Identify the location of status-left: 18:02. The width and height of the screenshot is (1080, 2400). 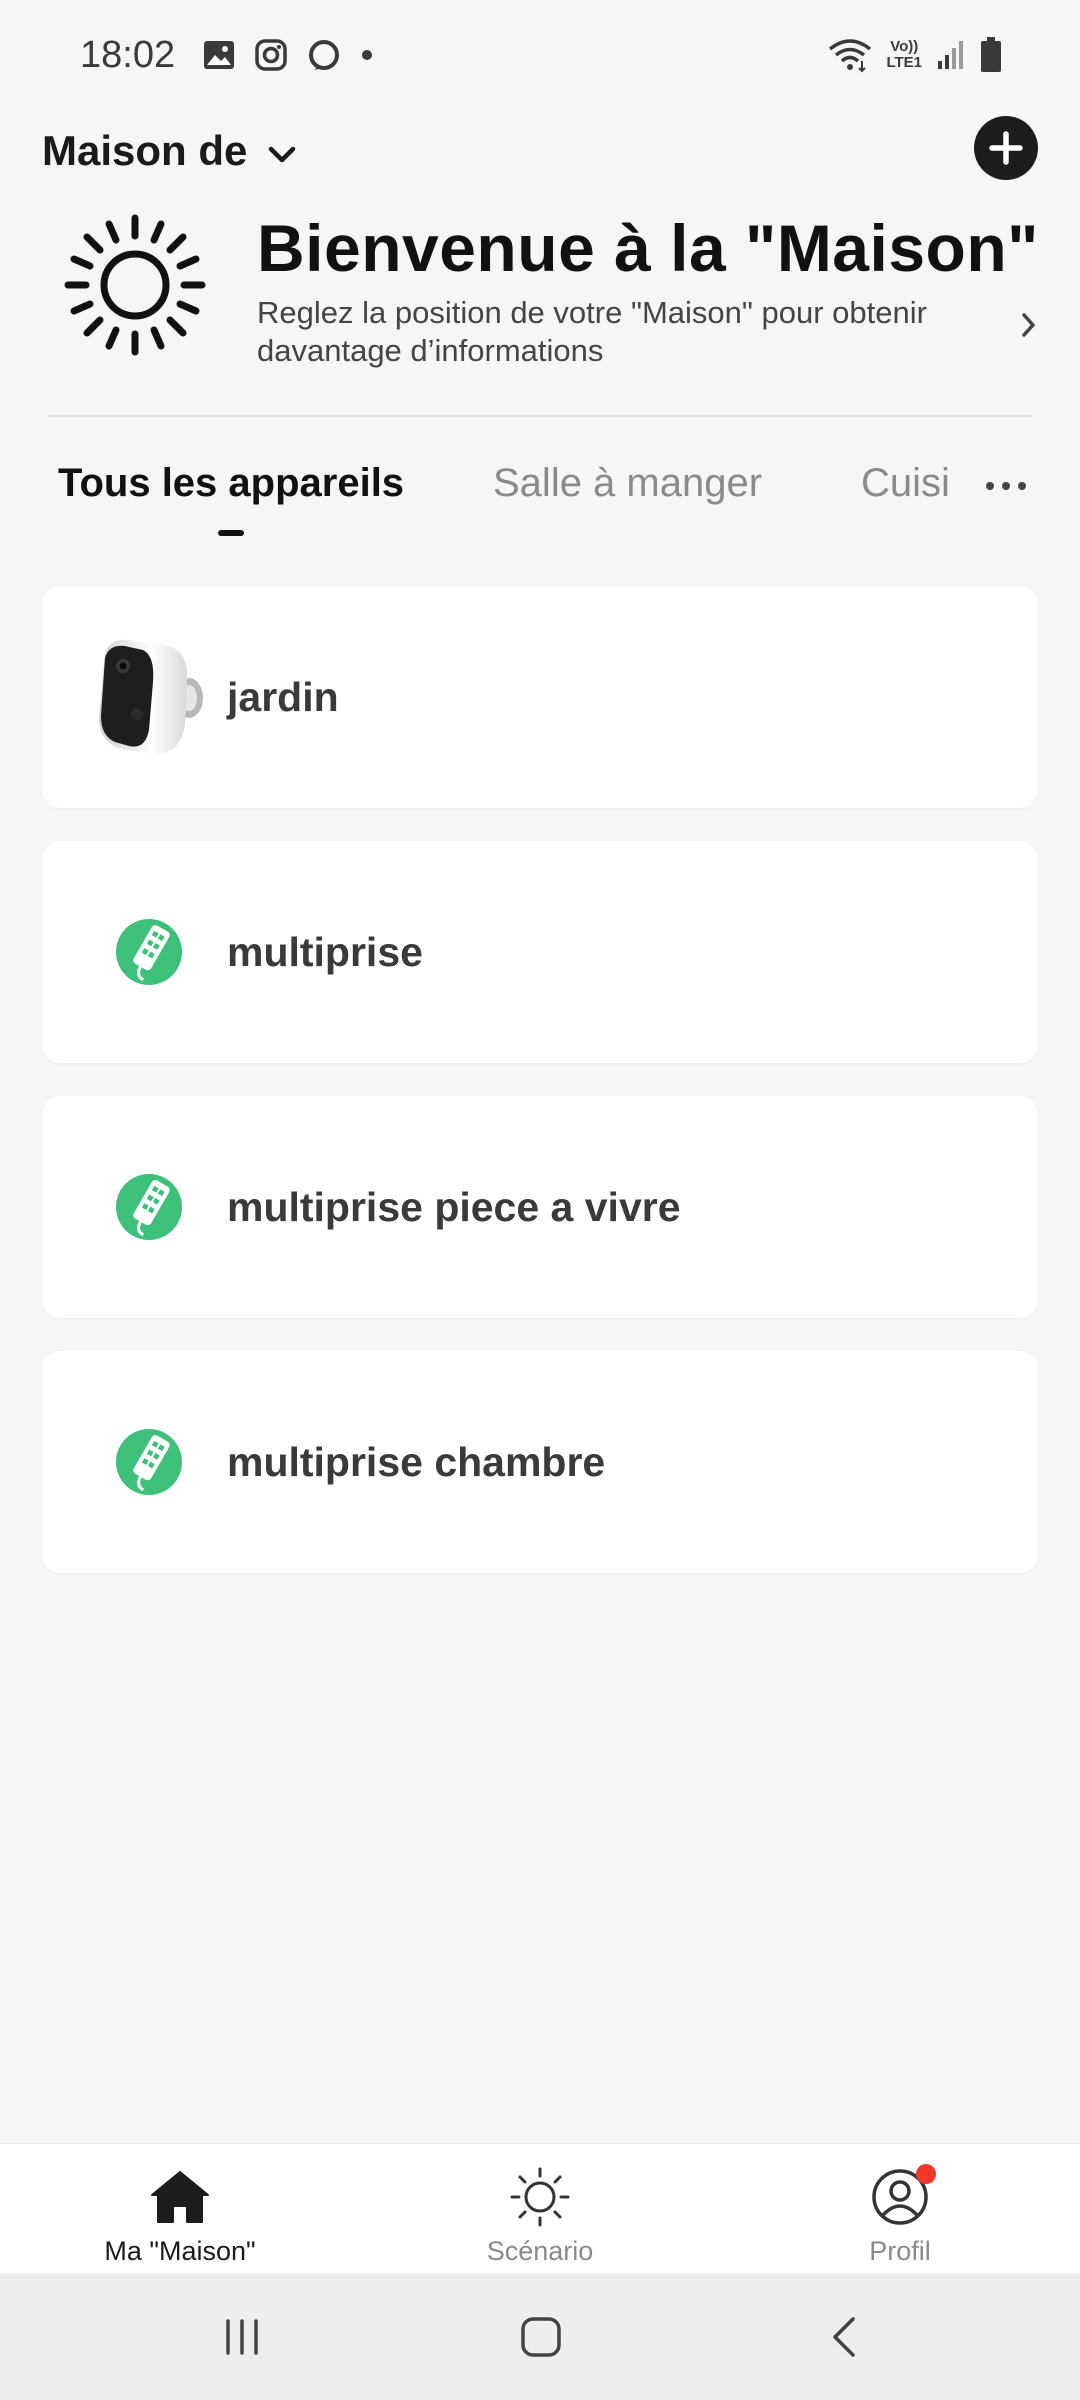
(226, 55).